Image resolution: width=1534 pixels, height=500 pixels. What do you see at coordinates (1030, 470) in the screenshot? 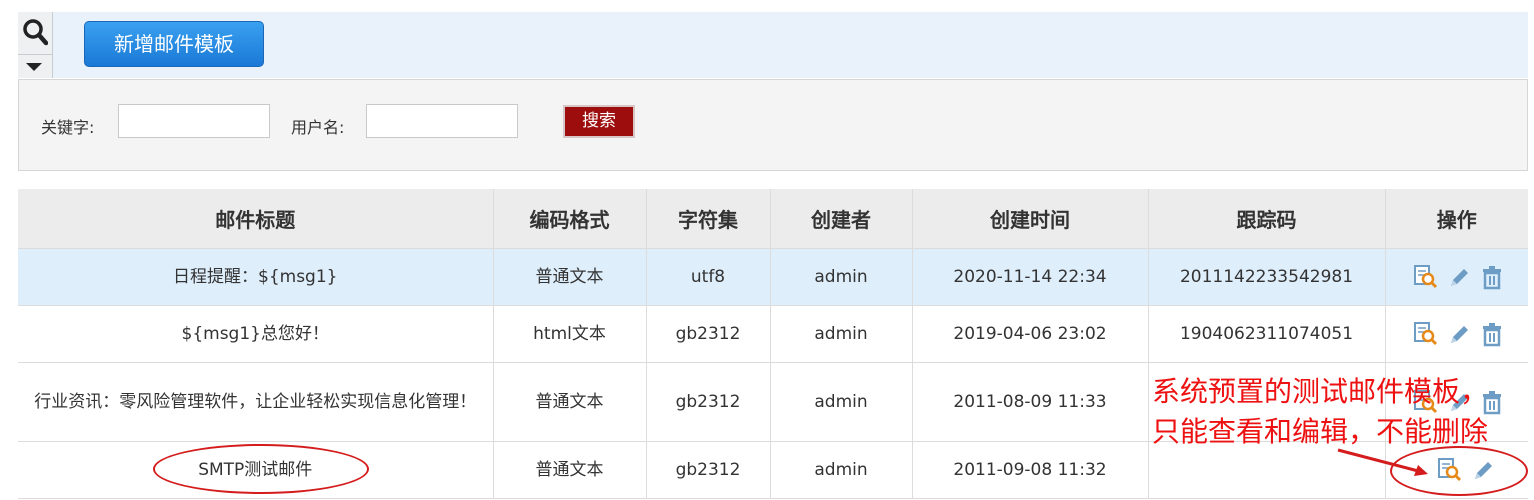
I see `cell-created: 2011-09-08 11:32` at bounding box center [1030, 470].